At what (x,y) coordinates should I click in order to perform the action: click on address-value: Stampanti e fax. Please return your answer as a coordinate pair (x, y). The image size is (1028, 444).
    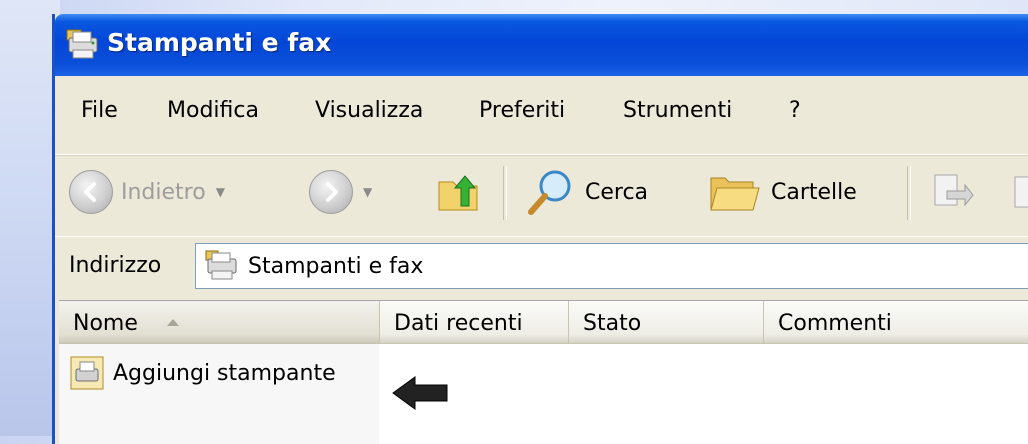
    Looking at the image, I should click on (336, 266).